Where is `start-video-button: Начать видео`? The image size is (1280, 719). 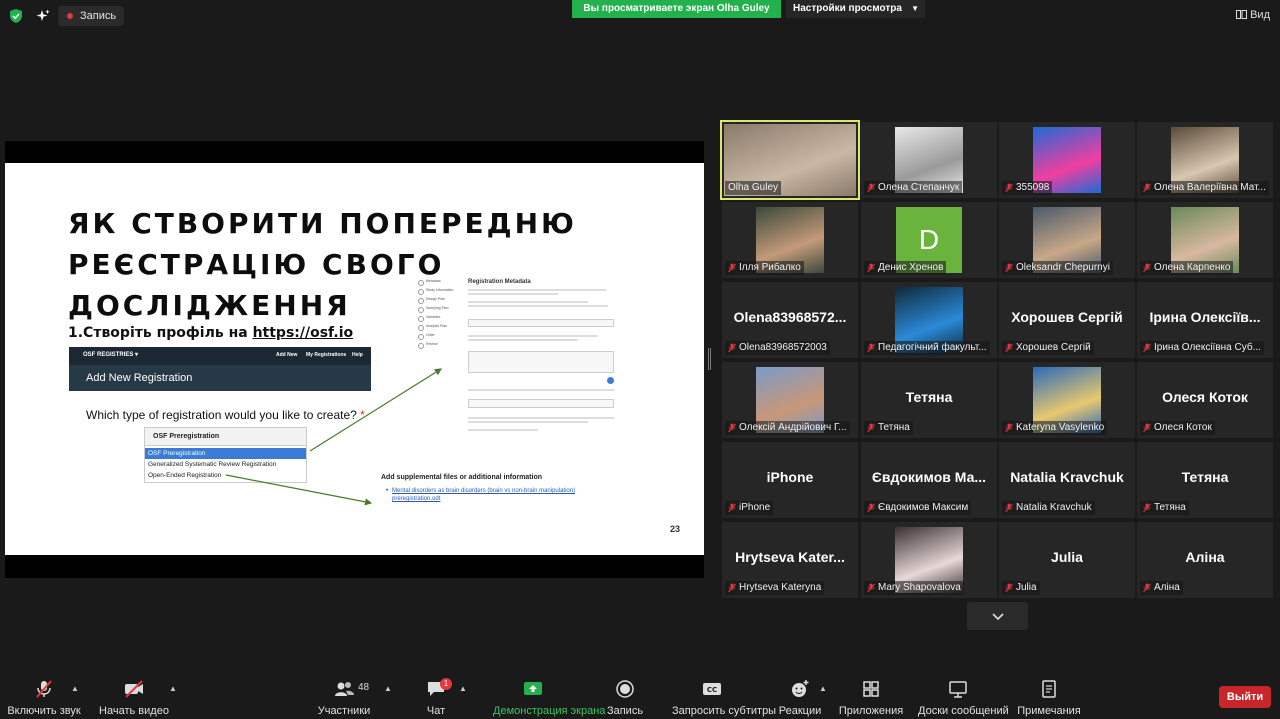
start-video-button: Начать видео is located at coordinates (134, 695).